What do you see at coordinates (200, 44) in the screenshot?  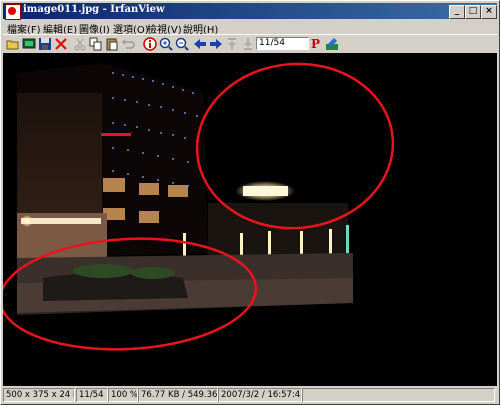 I see `previous-icon` at bounding box center [200, 44].